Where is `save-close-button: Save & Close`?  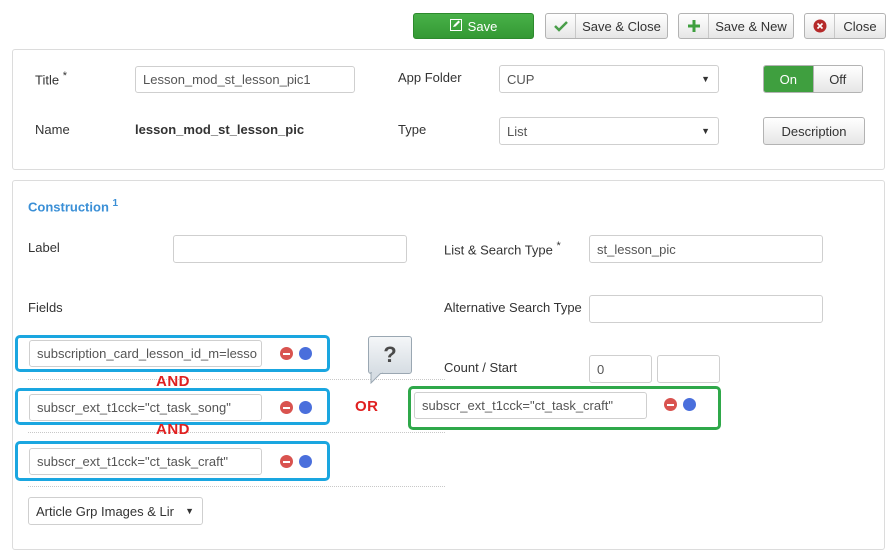
save-close-button: Save & Close is located at coordinates (606, 26).